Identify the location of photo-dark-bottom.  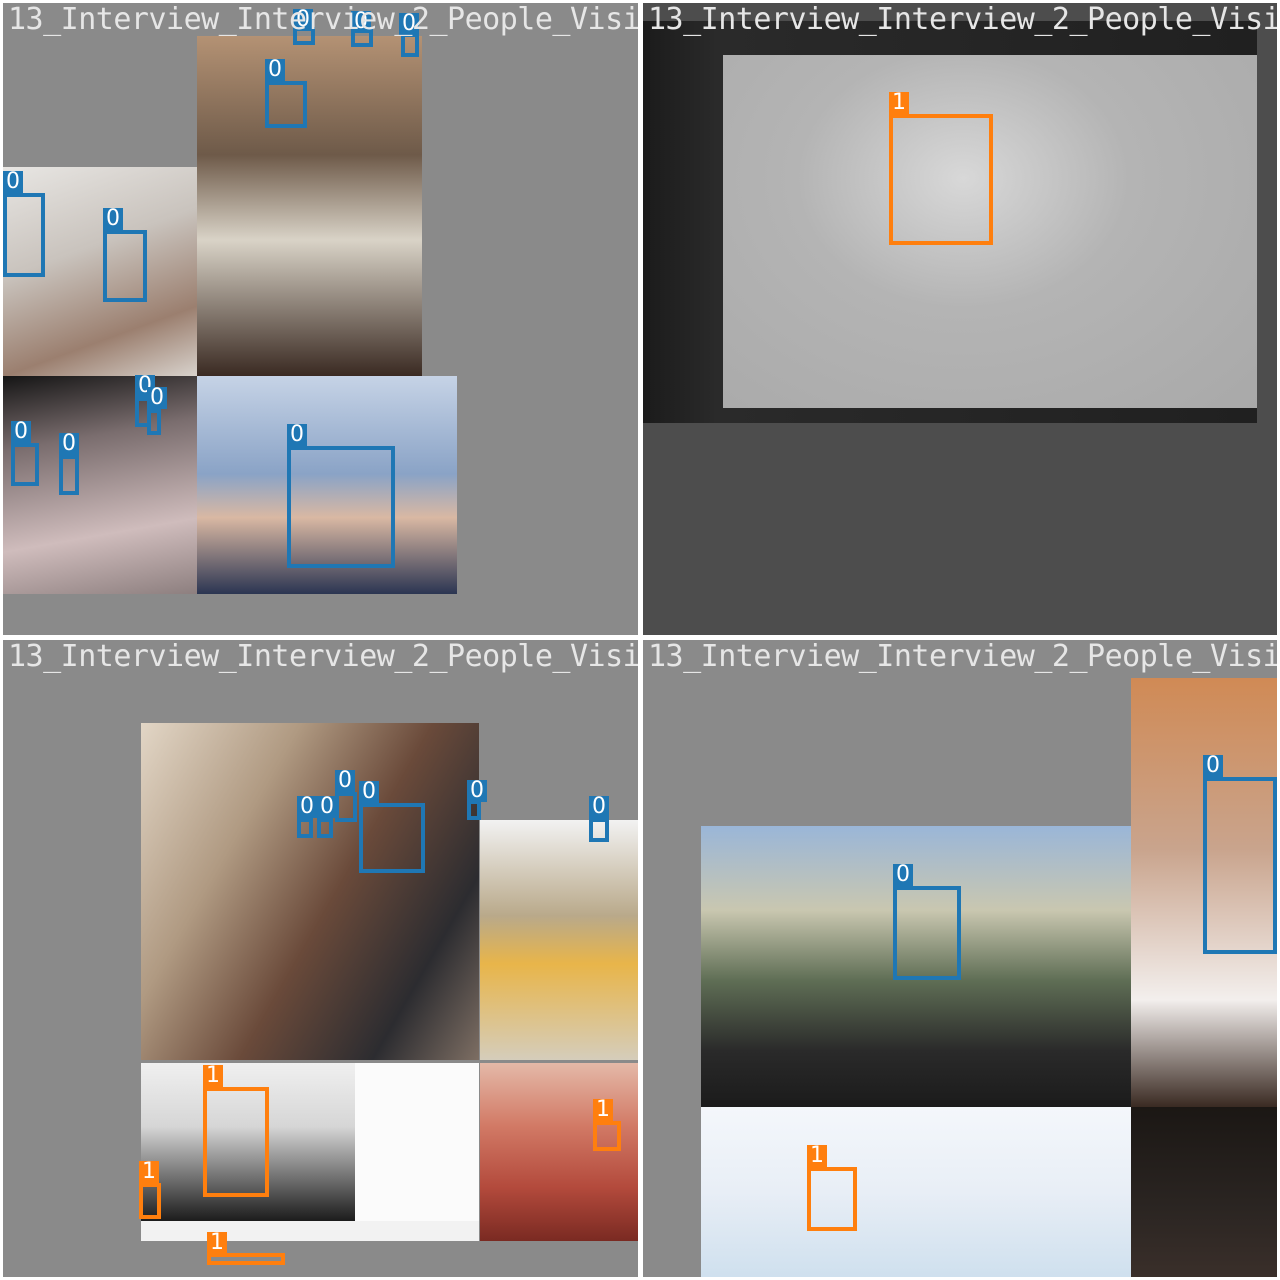
(1204, 1192).